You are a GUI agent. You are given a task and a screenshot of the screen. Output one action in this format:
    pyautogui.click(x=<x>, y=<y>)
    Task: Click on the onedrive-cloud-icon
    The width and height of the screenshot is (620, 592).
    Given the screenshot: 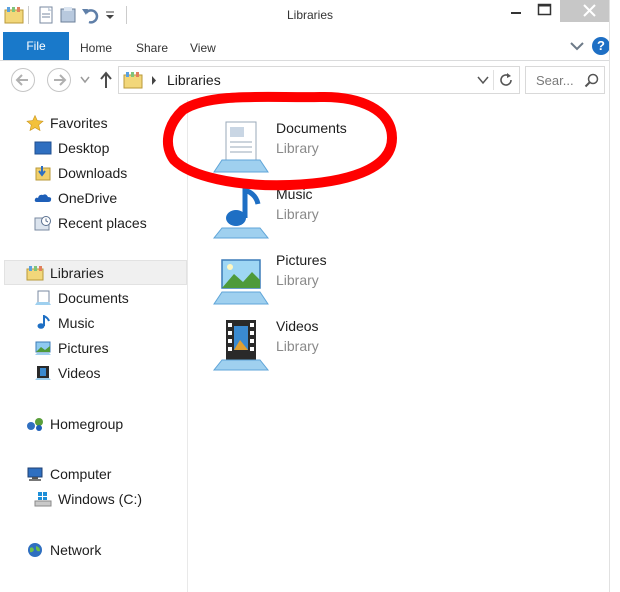 What is the action you would take?
    pyautogui.click(x=43, y=198)
    